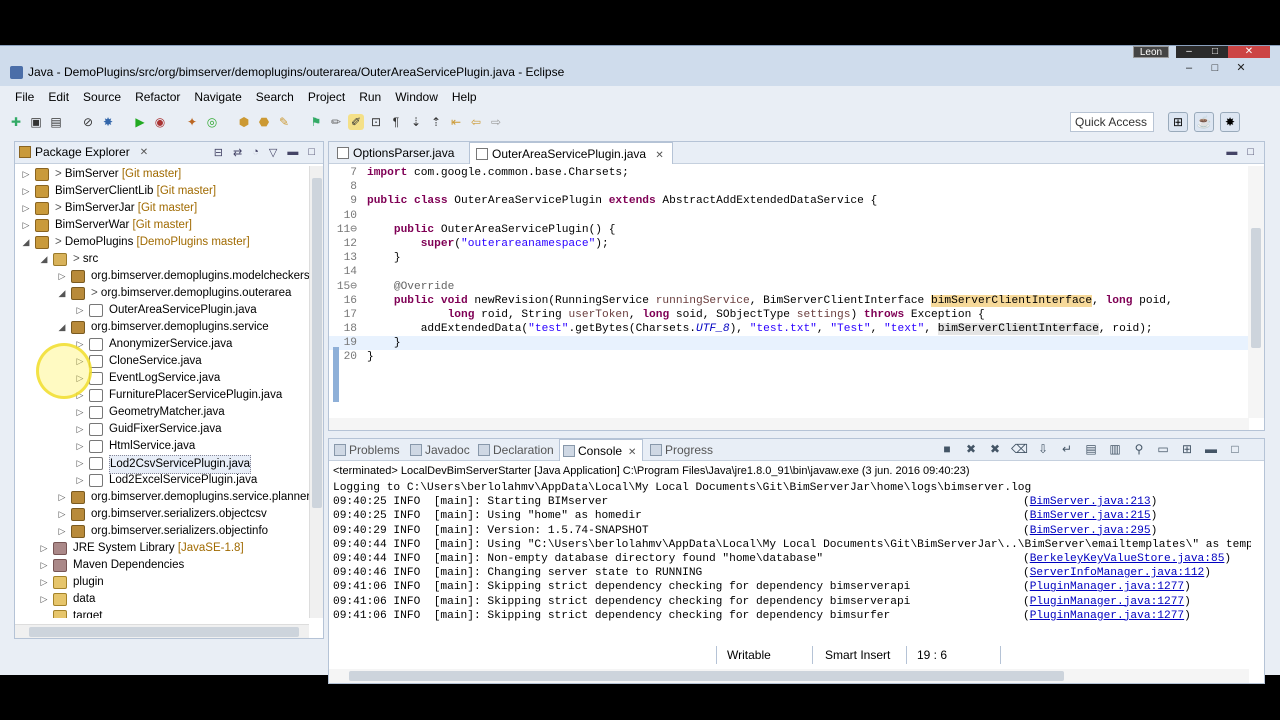 Image resolution: width=1280 pixels, height=720 pixels. I want to click on menu-source: Source, so click(102, 98).